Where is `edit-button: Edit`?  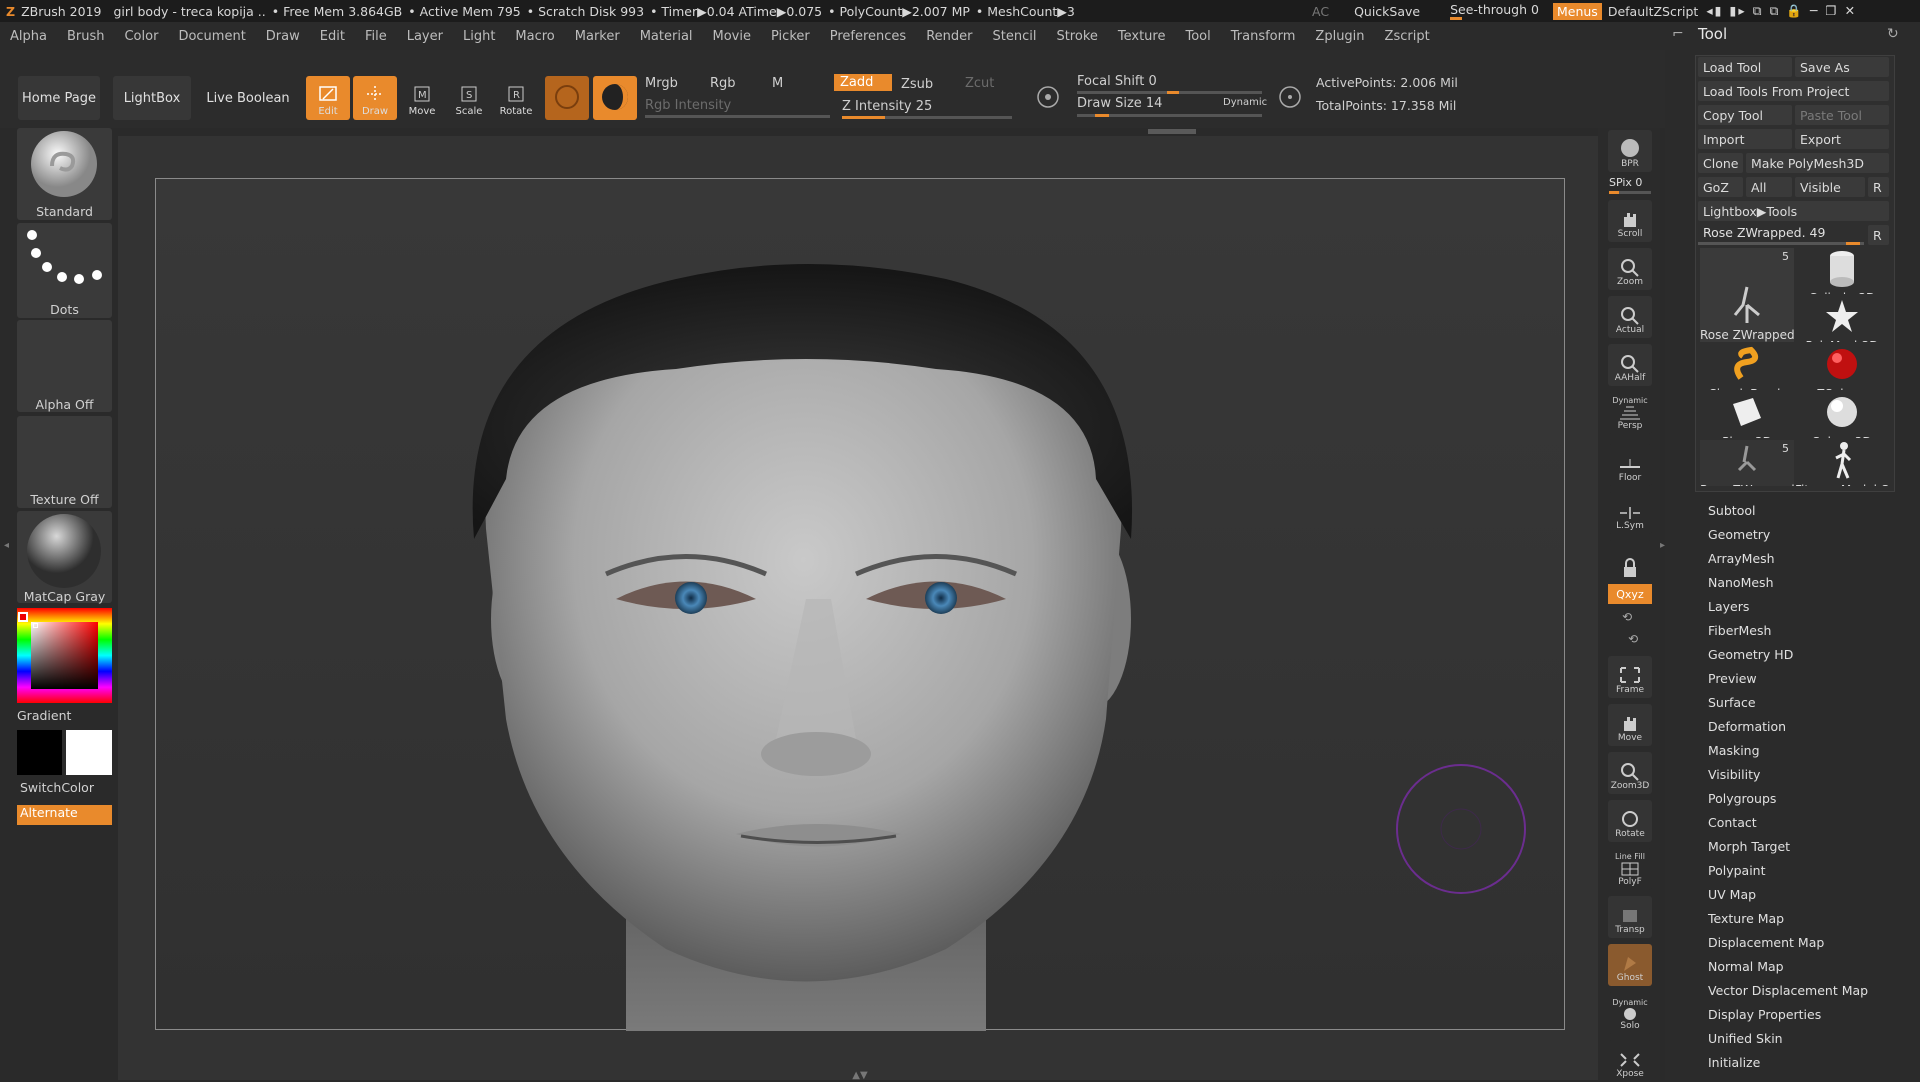 edit-button: Edit is located at coordinates (328, 98).